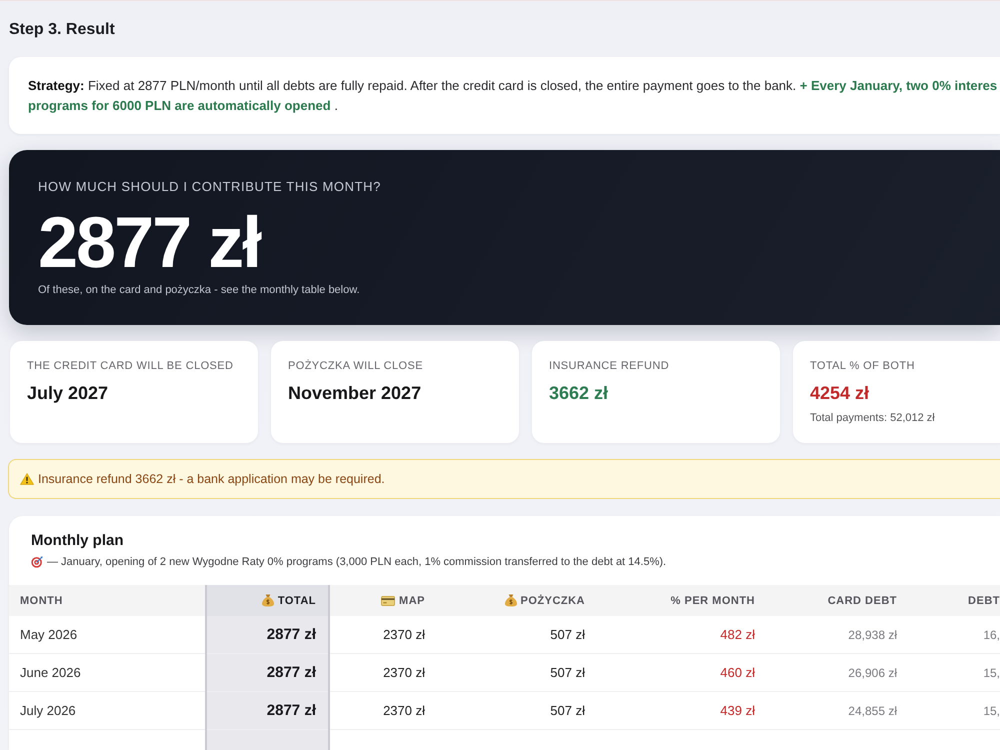 The image size is (1000, 750). I want to click on table-cell: 26,906 zł, so click(841, 673).